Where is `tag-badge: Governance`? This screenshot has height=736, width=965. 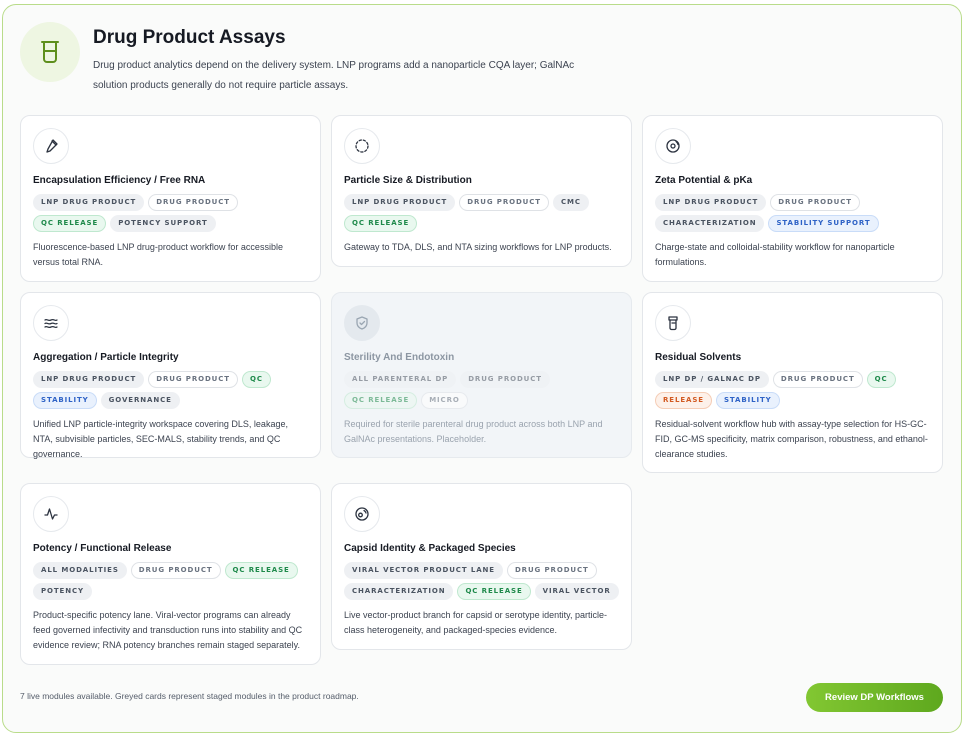
tag-badge: Governance is located at coordinates (140, 400).